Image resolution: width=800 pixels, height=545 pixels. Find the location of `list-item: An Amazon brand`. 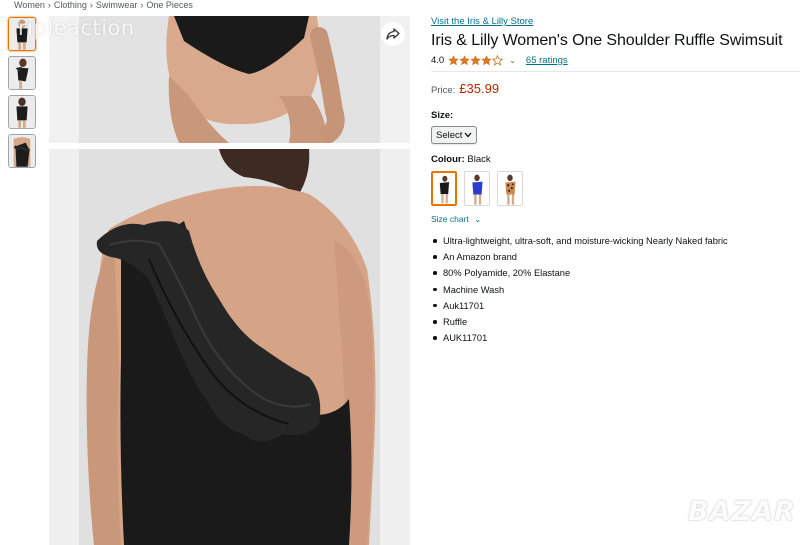

list-item: An Amazon brand is located at coordinates (616, 257).